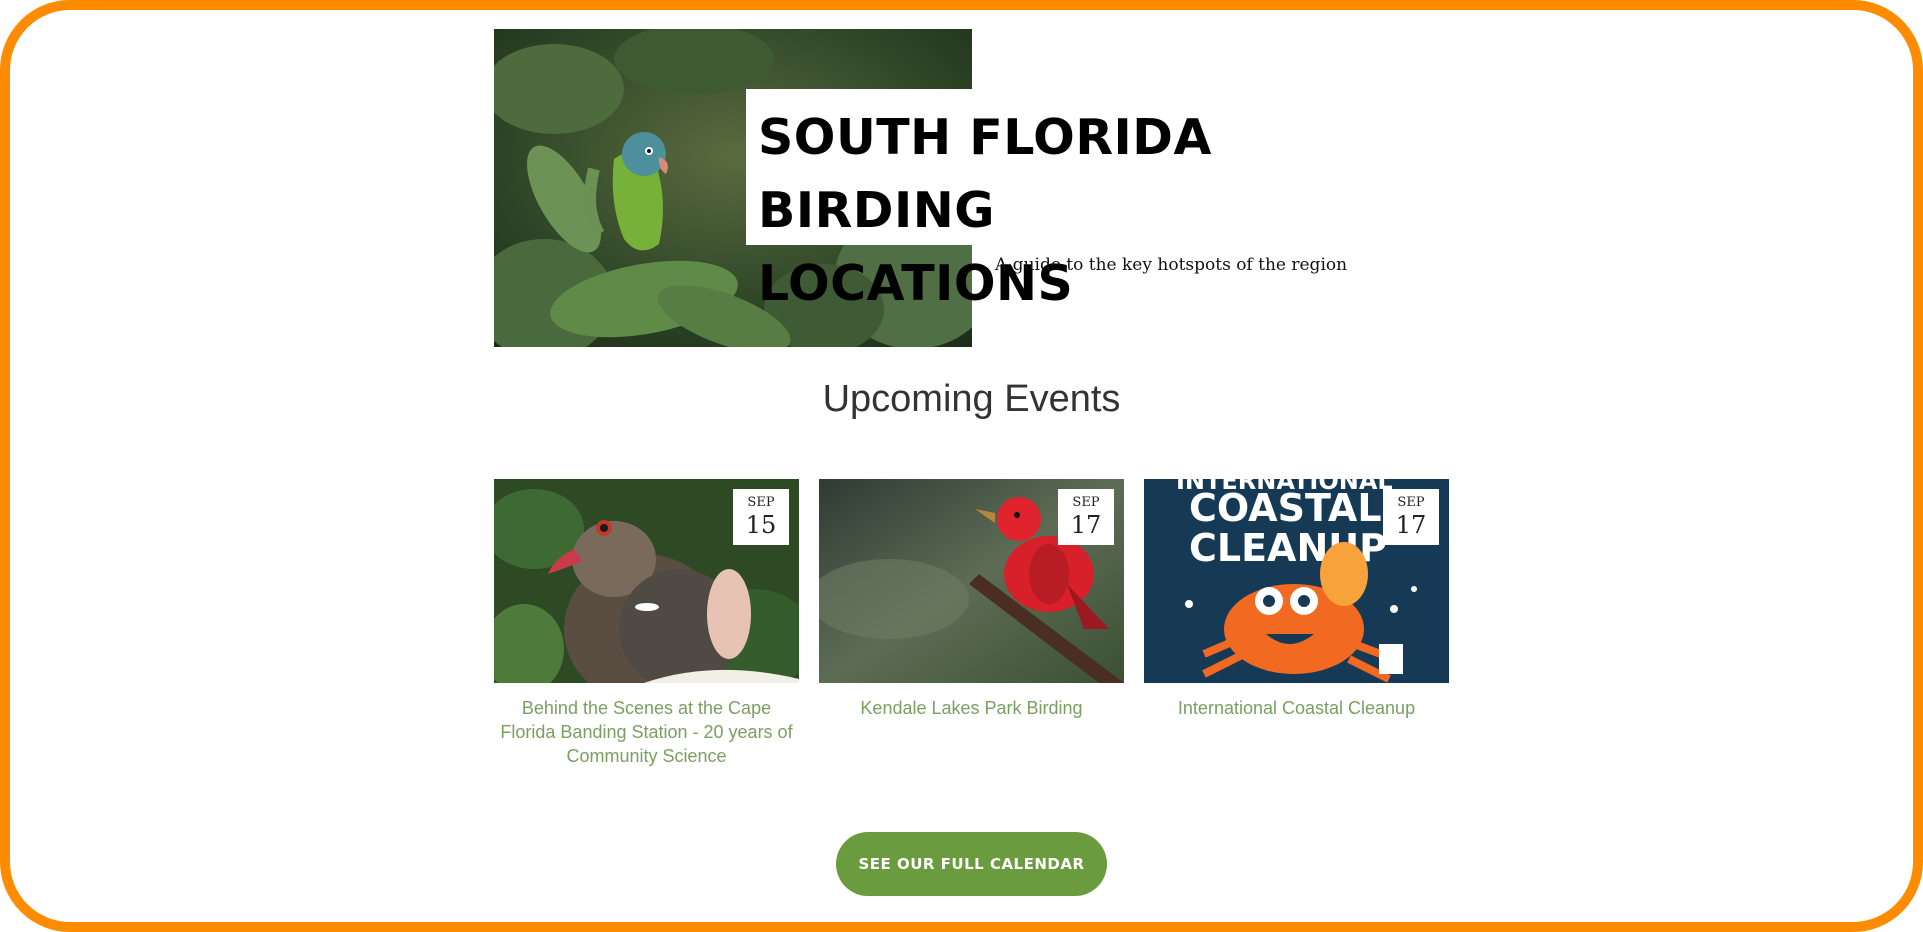  What do you see at coordinates (1296, 708) in the screenshot?
I see `event-title-link: International Coastal Cleanup` at bounding box center [1296, 708].